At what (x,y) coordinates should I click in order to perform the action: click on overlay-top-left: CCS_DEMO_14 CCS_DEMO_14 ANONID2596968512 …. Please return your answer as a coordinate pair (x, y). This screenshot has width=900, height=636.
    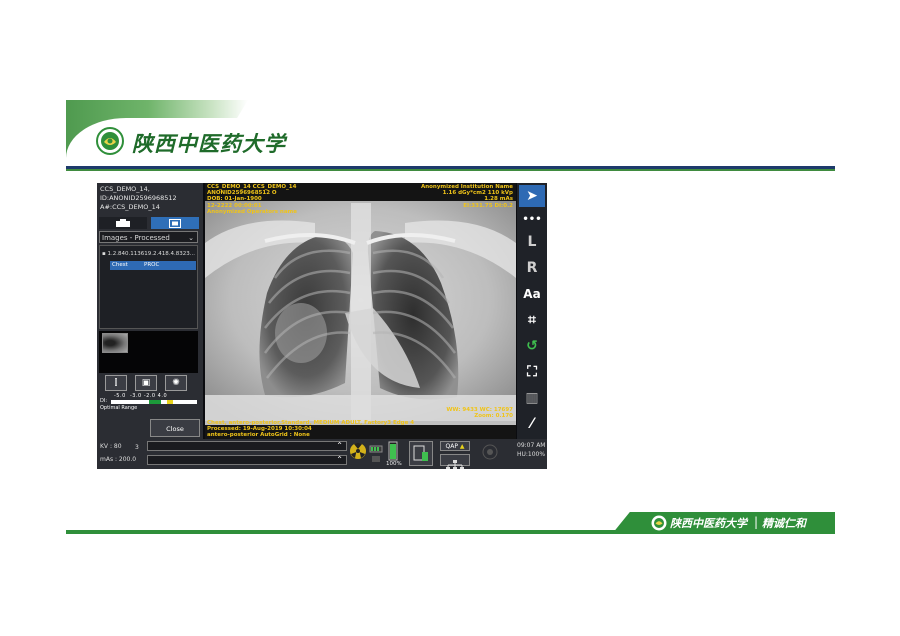
    Looking at the image, I should click on (252, 199).